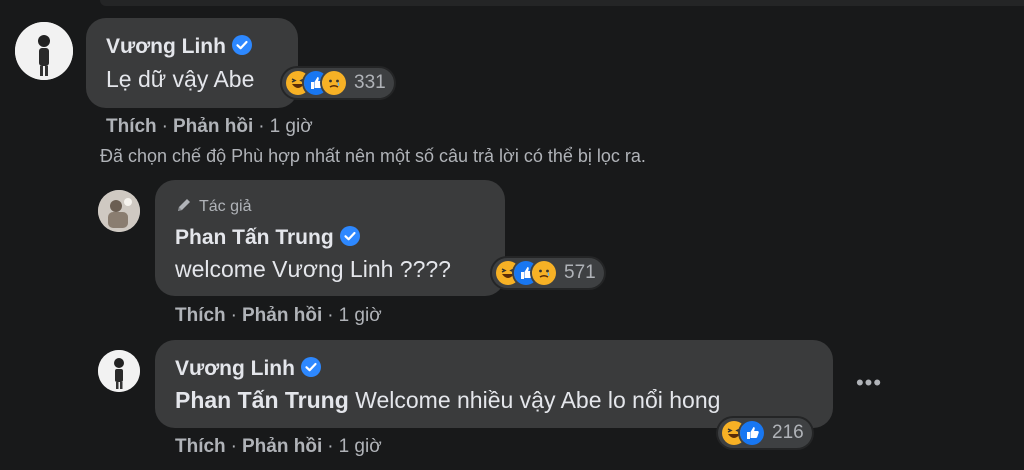  I want to click on comment-text: Lẹ dữ vậy Abe, so click(180, 79).